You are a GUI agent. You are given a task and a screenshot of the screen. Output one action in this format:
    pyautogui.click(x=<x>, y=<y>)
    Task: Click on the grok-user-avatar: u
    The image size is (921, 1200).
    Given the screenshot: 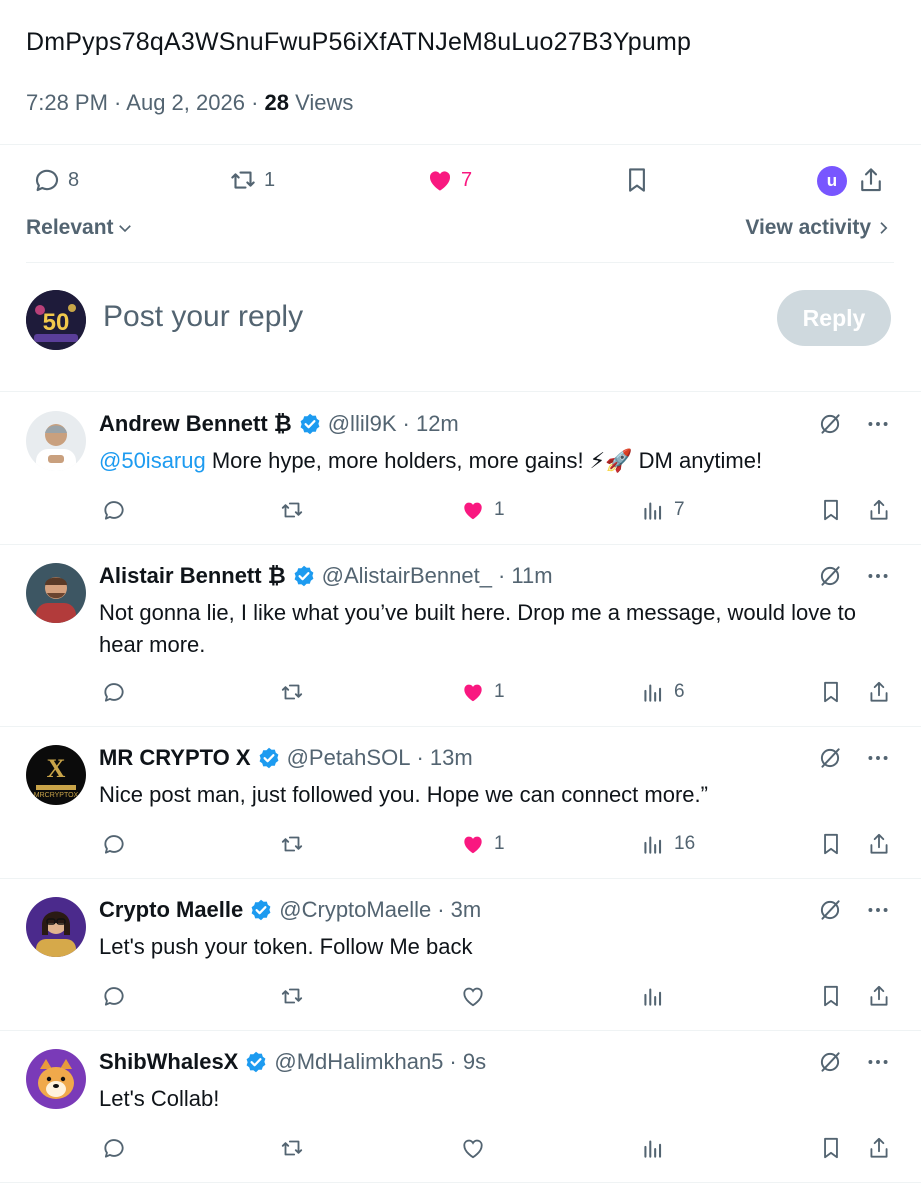 What is the action you would take?
    pyautogui.click(x=832, y=181)
    